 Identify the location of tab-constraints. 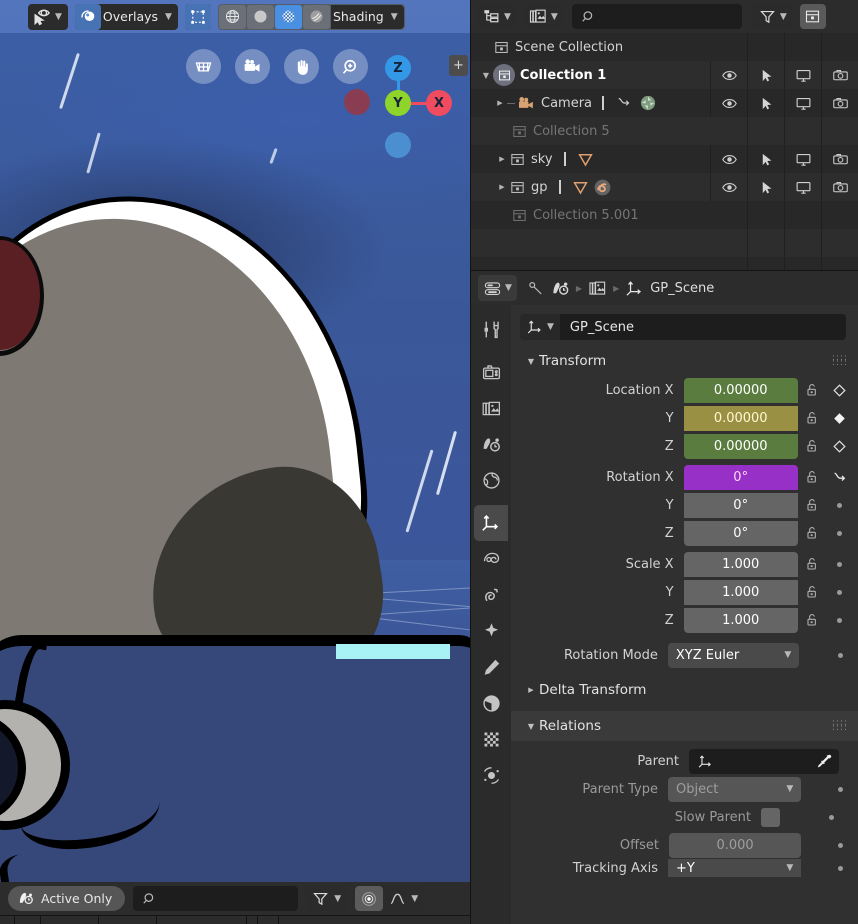
(491, 667).